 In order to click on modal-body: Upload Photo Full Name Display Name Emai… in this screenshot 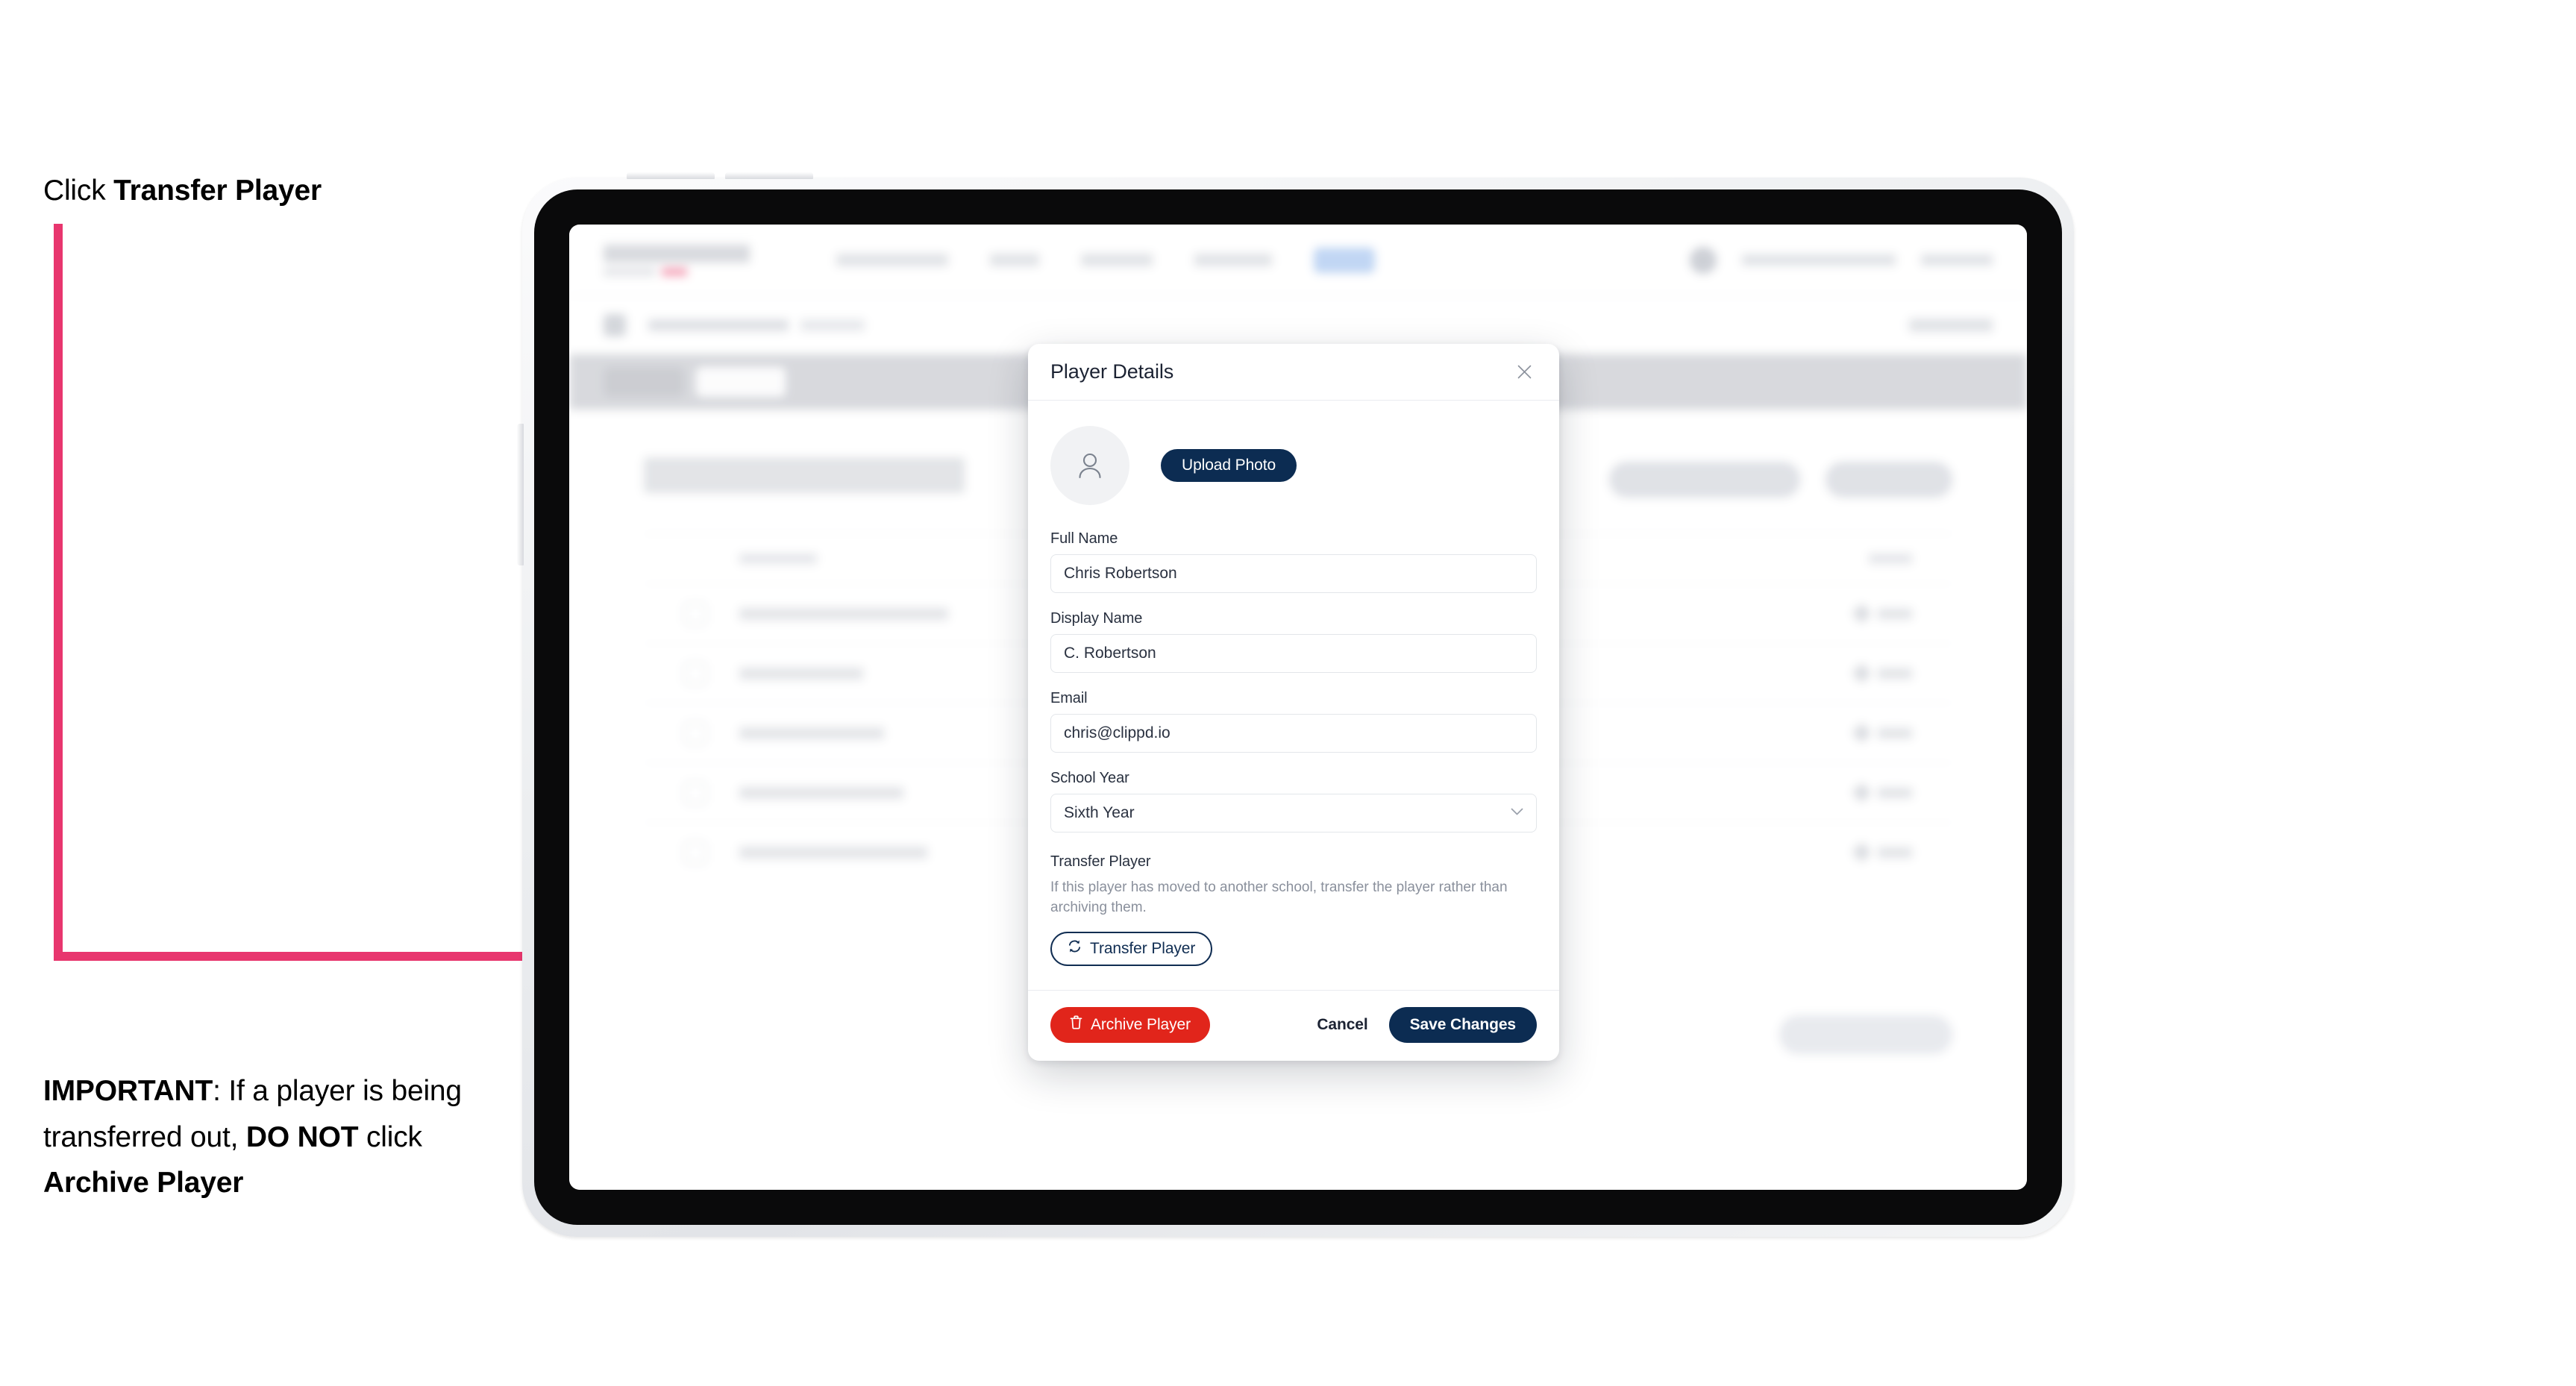, I will do `click(1293, 695)`.